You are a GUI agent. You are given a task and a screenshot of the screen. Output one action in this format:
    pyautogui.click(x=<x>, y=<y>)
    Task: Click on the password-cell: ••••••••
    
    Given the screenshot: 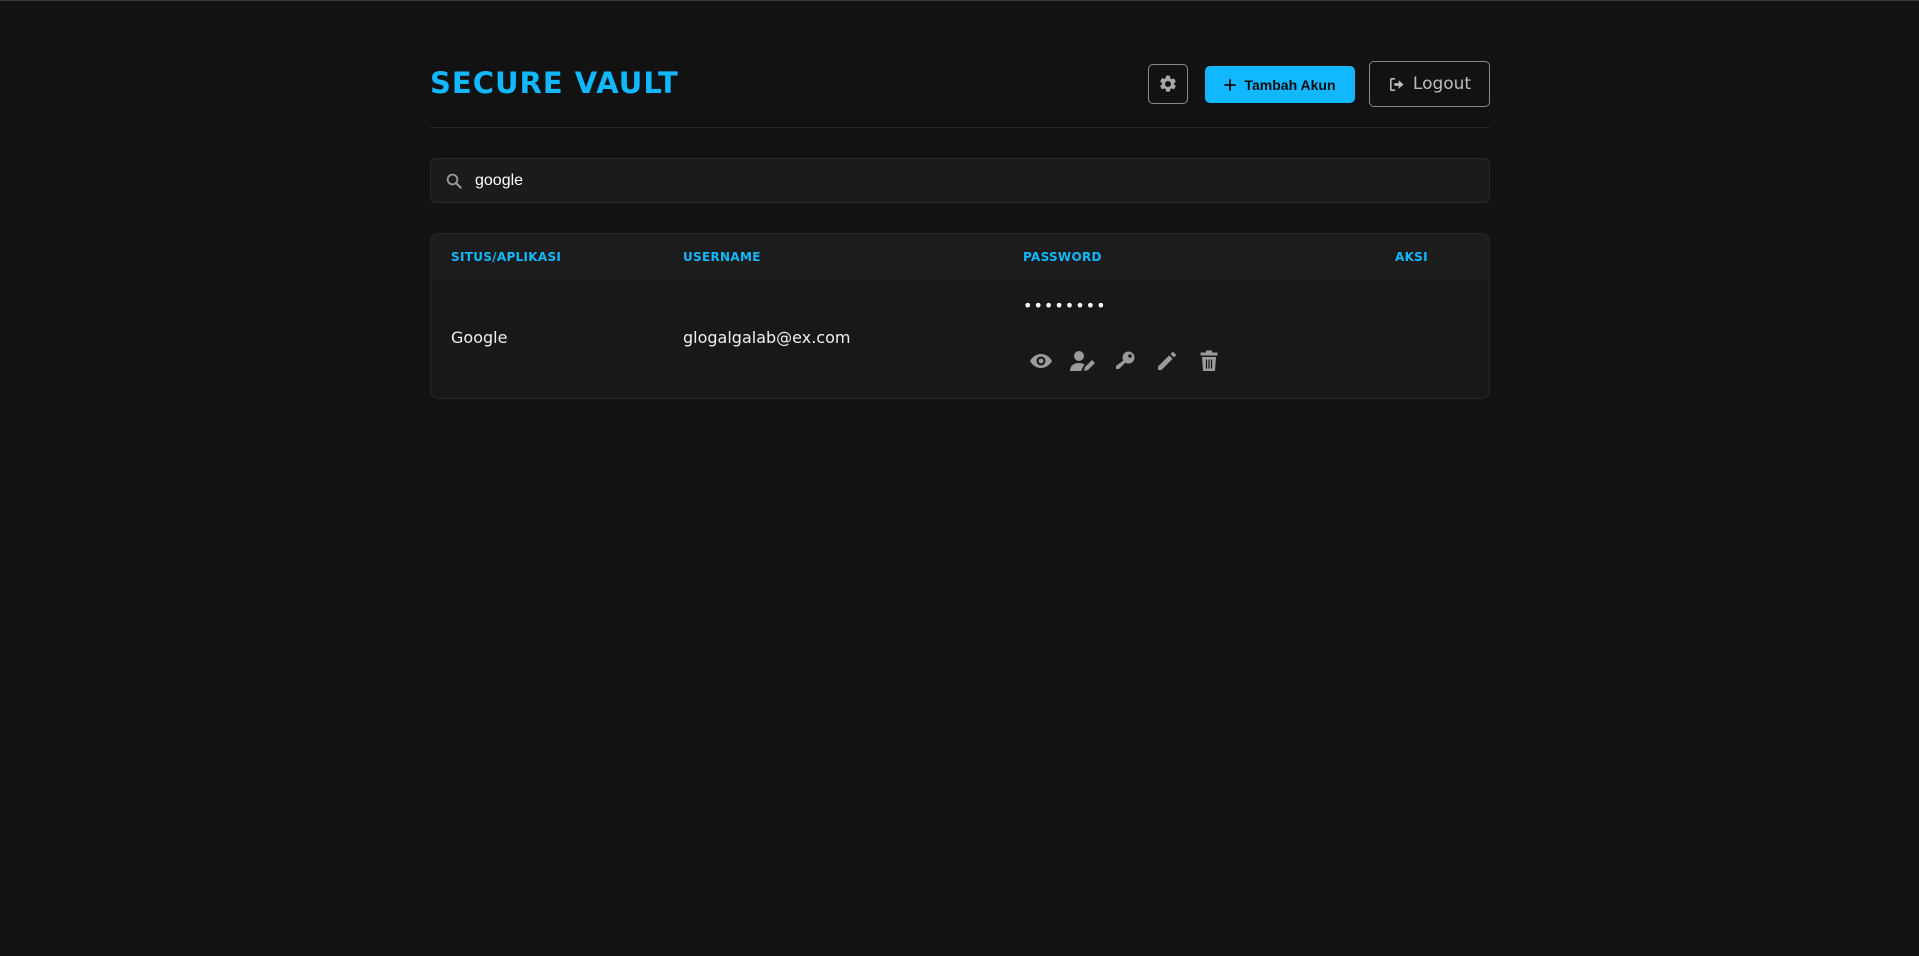 What is the action you would take?
    pyautogui.click(x=1065, y=305)
    